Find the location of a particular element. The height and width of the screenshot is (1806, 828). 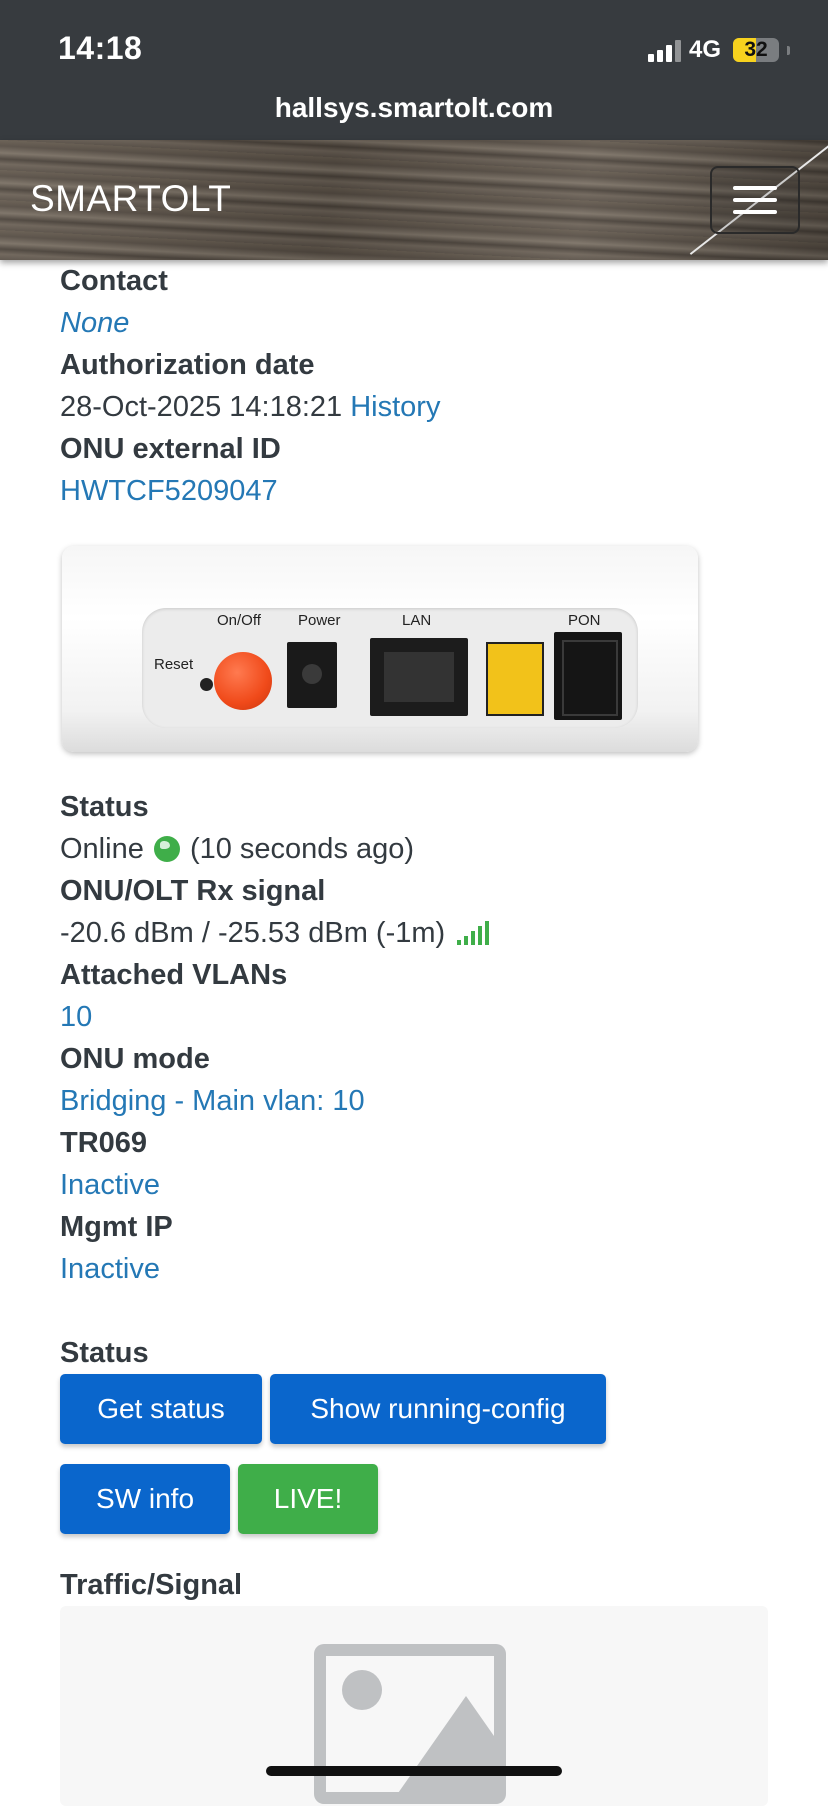

status-label: Status is located at coordinates (104, 807).